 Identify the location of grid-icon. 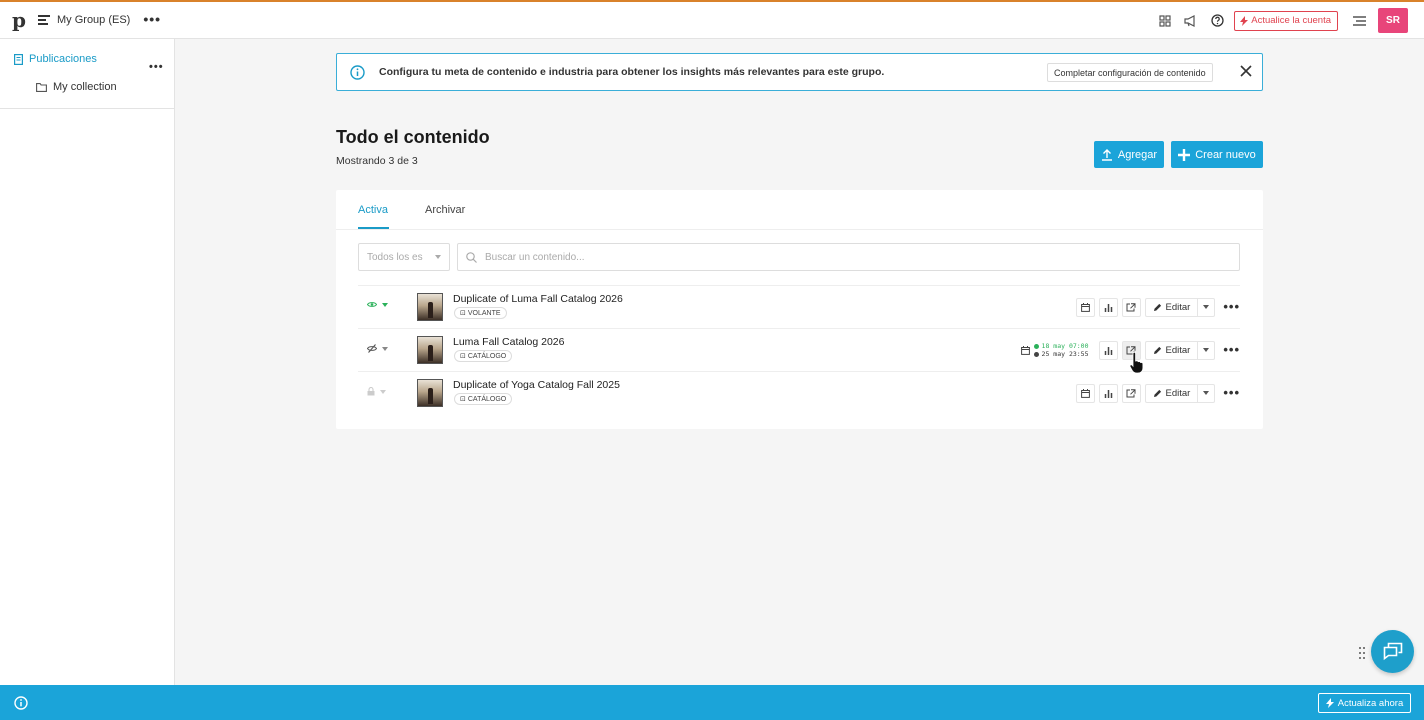
(1165, 20).